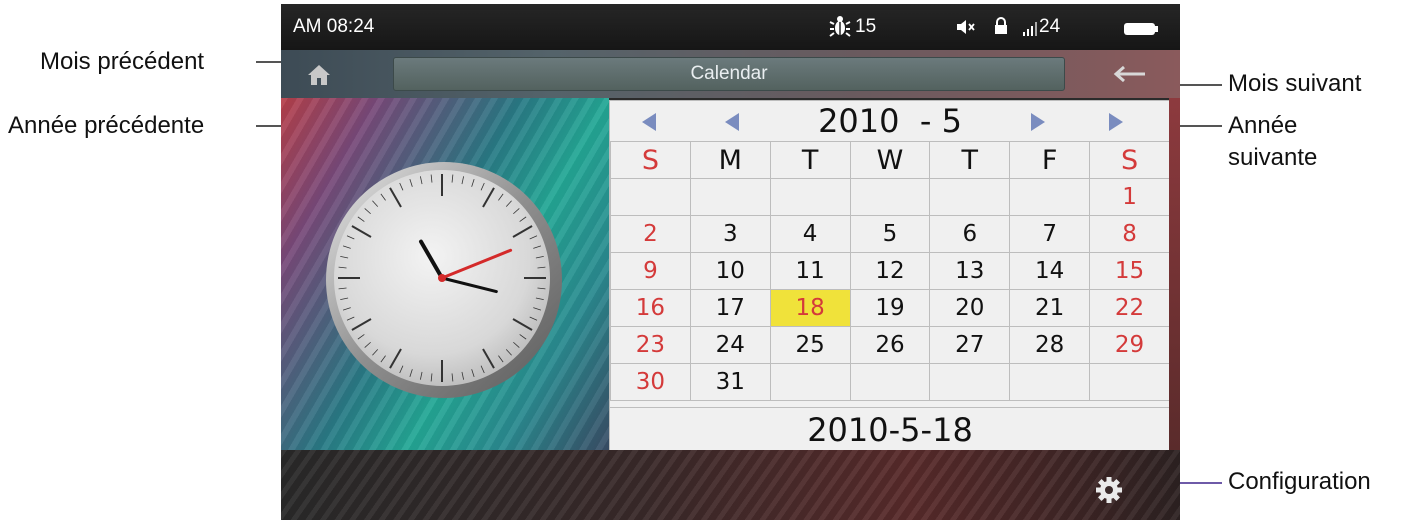 This screenshot has width=1401, height=520. What do you see at coordinates (1050, 271) in the screenshot?
I see `day-cell: 14` at bounding box center [1050, 271].